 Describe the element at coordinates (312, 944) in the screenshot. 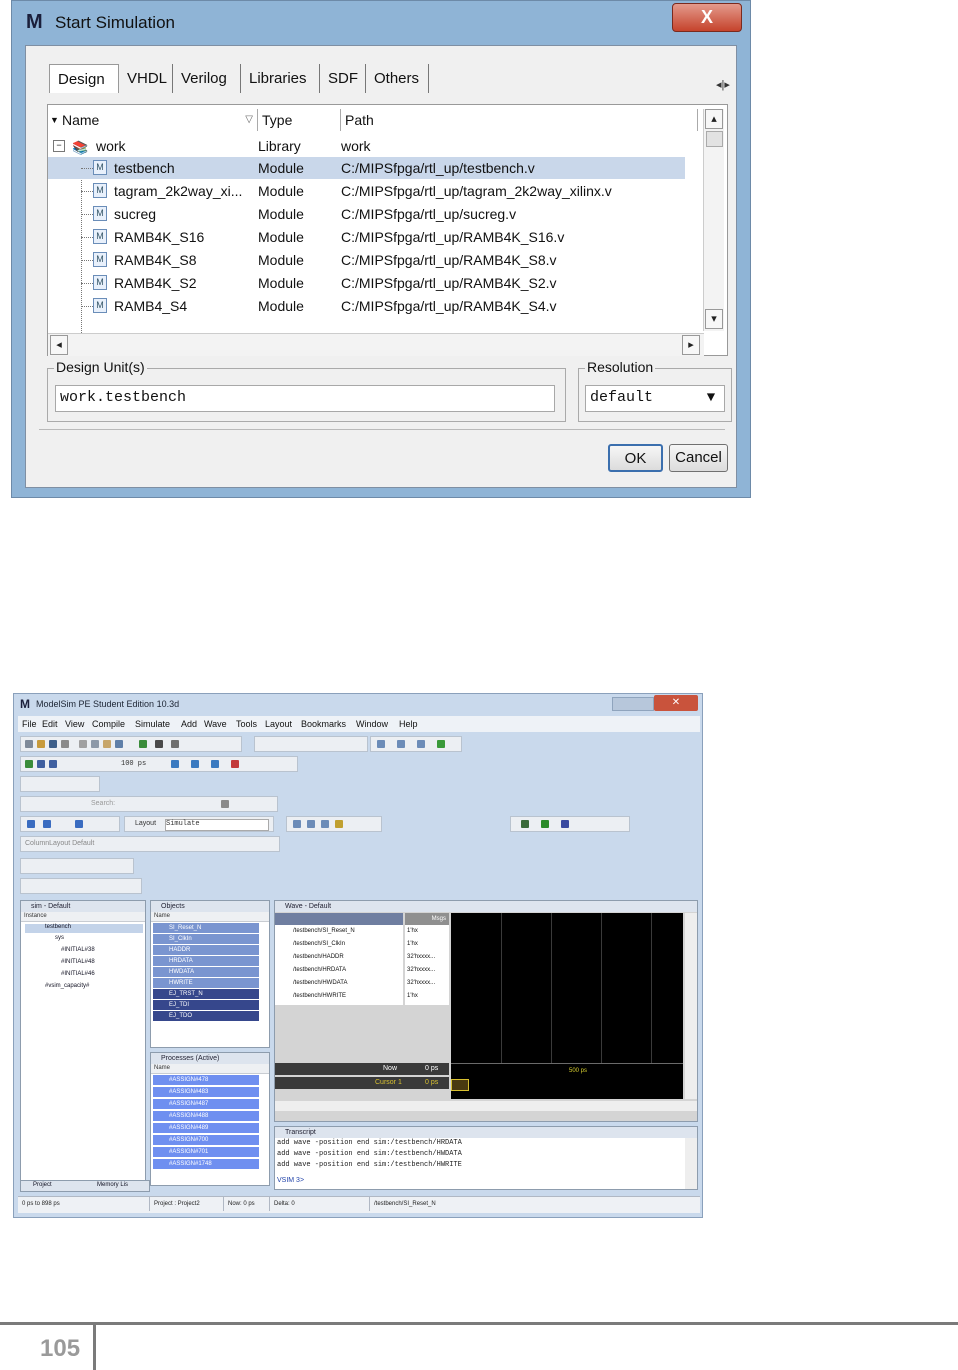

I see `wave-signal: /testbench/SI_ClkIn` at that location.